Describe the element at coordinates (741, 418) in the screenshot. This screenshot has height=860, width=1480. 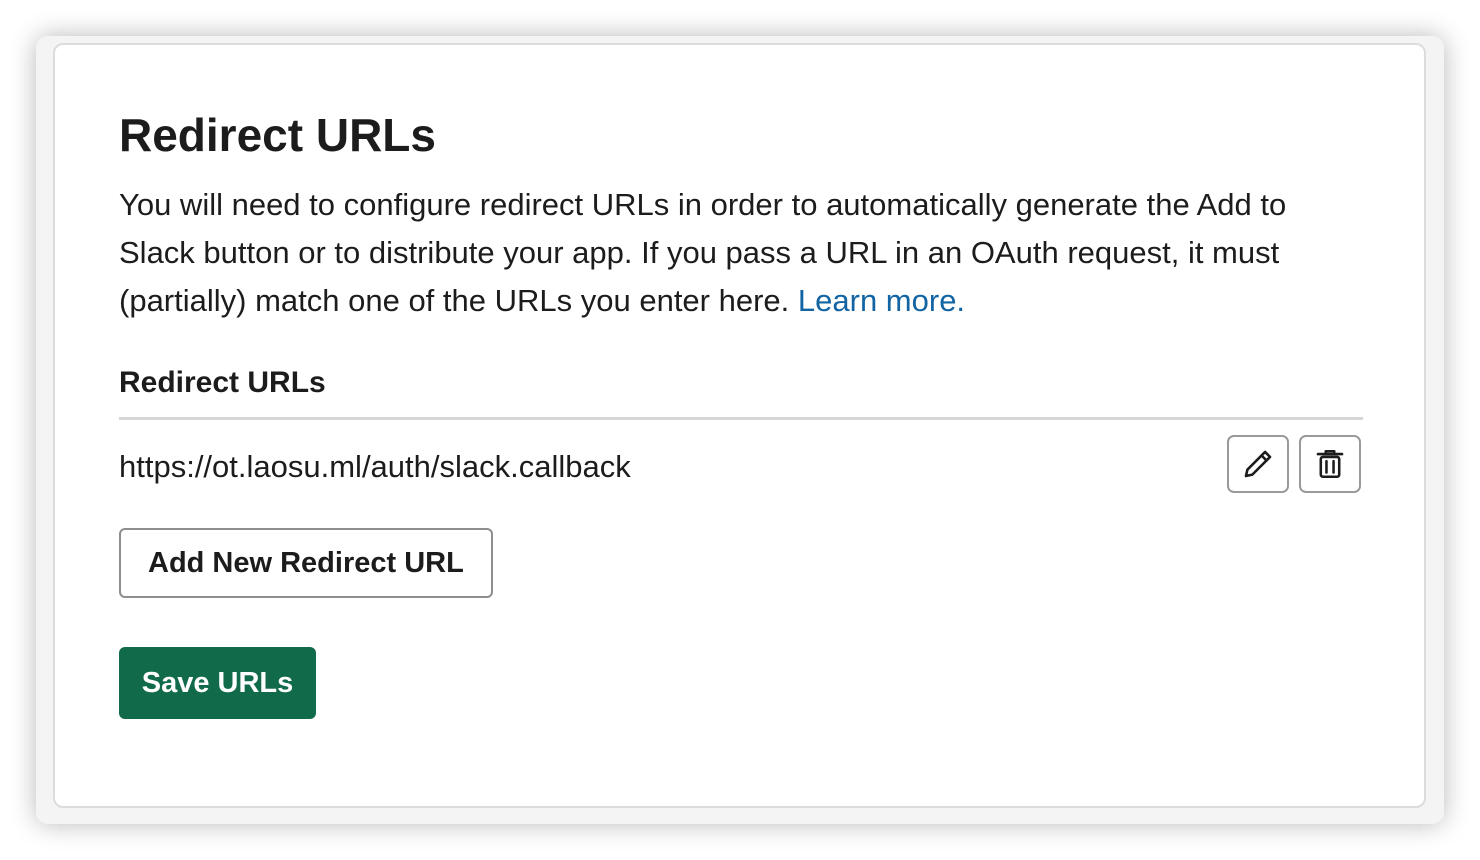
I see `section-divider` at that location.